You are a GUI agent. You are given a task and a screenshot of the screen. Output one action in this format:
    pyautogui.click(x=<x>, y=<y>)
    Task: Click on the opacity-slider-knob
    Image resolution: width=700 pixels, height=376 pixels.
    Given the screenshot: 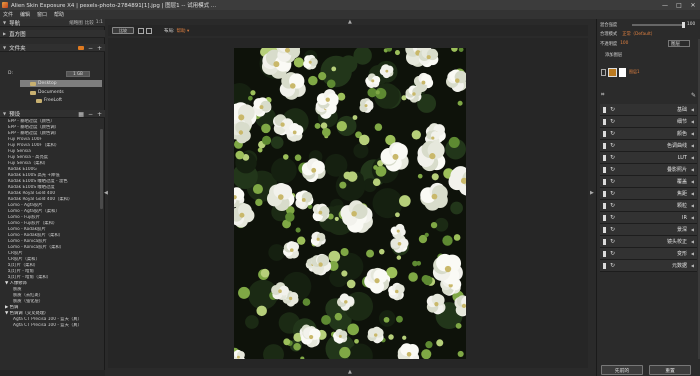 What is the action you would take?
    pyautogui.click(x=683, y=25)
    